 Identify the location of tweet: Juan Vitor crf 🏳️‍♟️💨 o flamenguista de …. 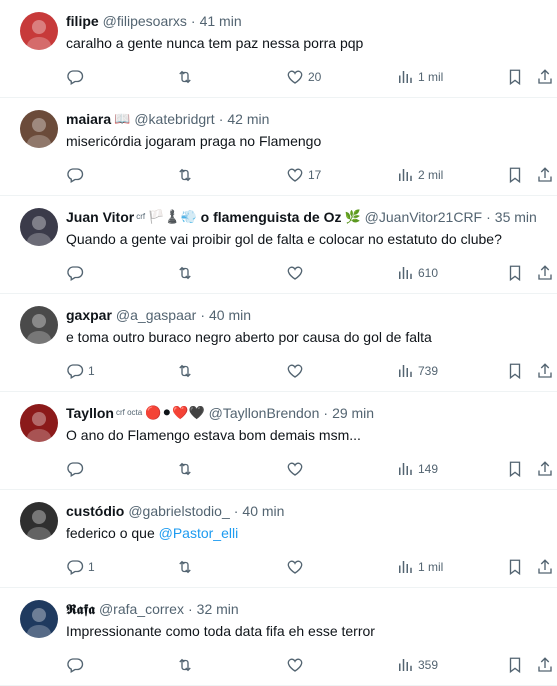
(278, 245).